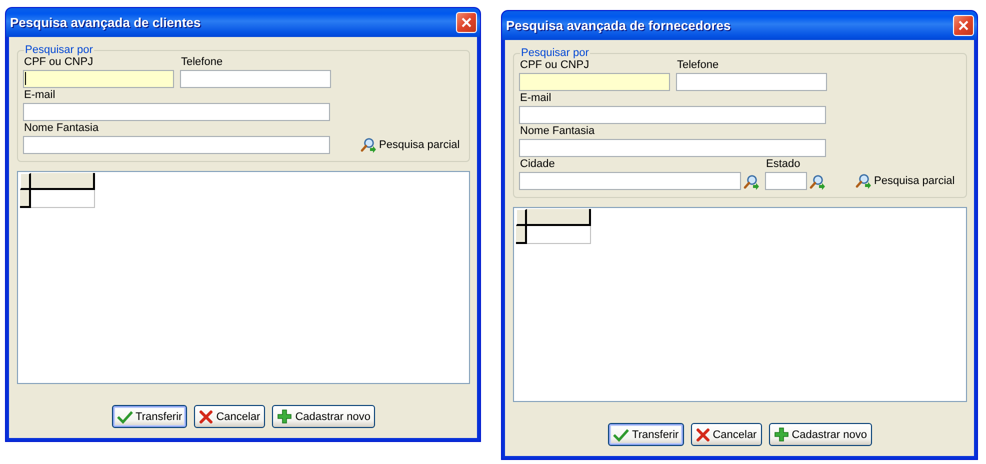 The image size is (986, 464). I want to click on field-label: Estado, so click(783, 165).